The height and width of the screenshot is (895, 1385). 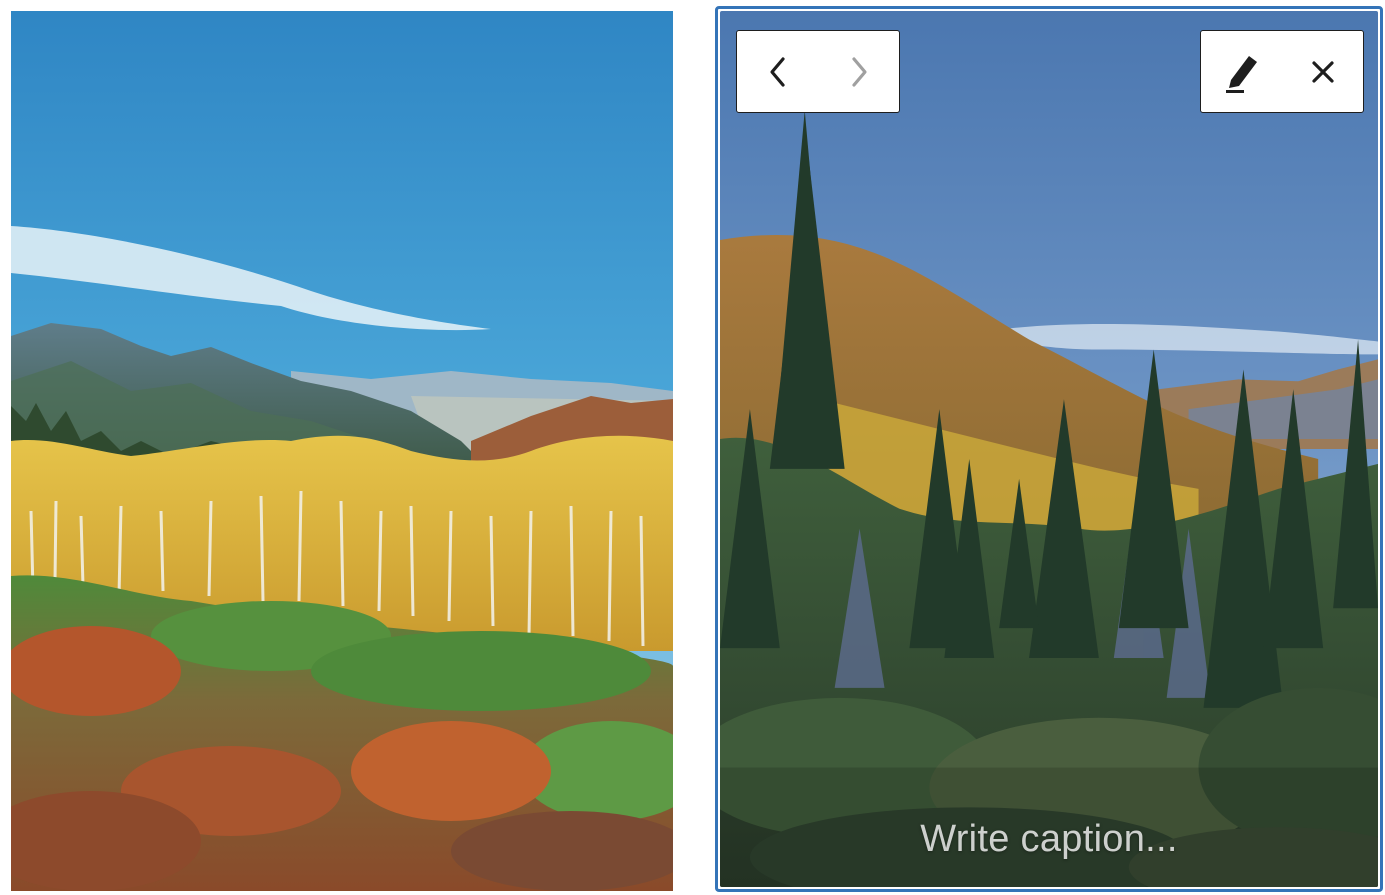 I want to click on move-left-button, so click(x=777, y=71).